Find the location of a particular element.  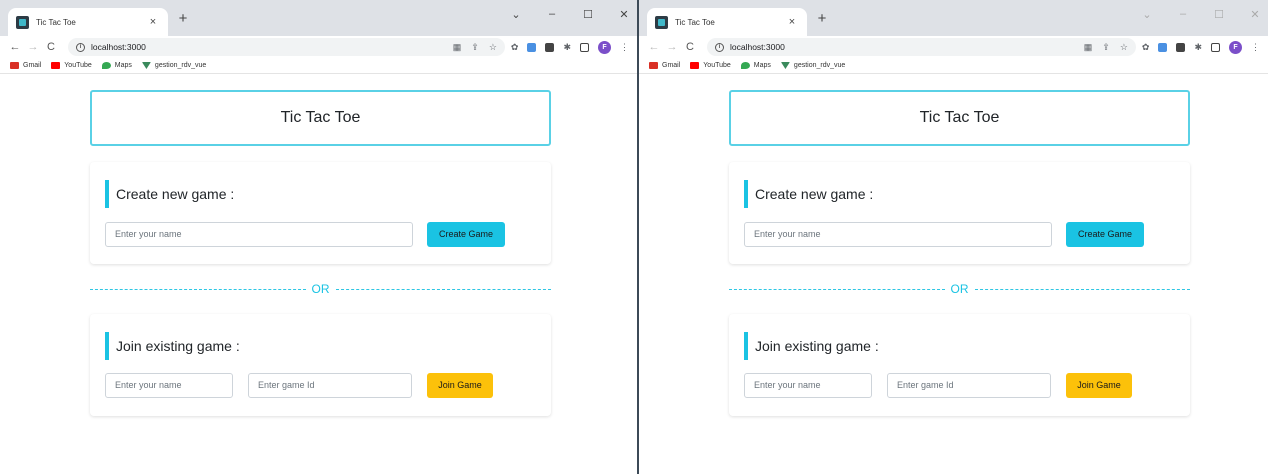

tab-strip: Tic Tac Toe × + ⌄ – ☐ ✕ is located at coordinates (953, 18).